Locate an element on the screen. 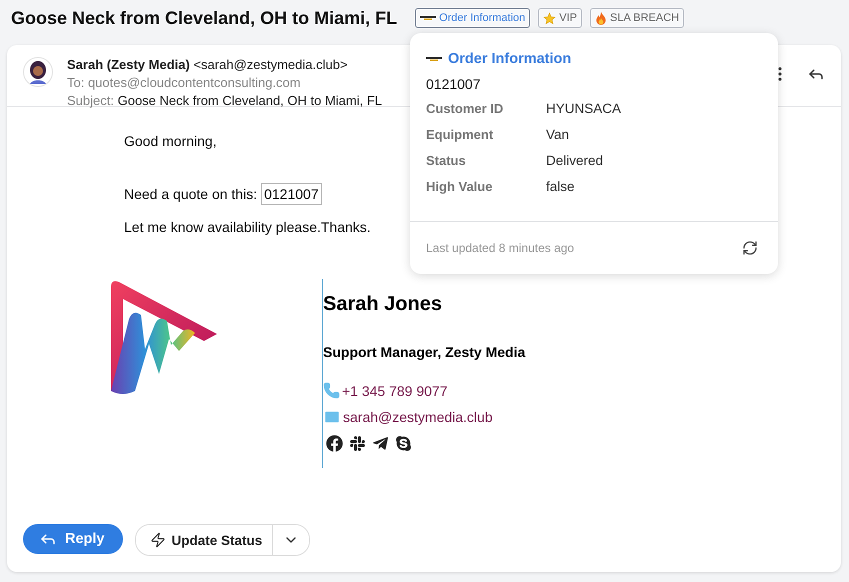 This screenshot has height=582, width=849. signature-name: Sarah Jones is located at coordinates (383, 304).